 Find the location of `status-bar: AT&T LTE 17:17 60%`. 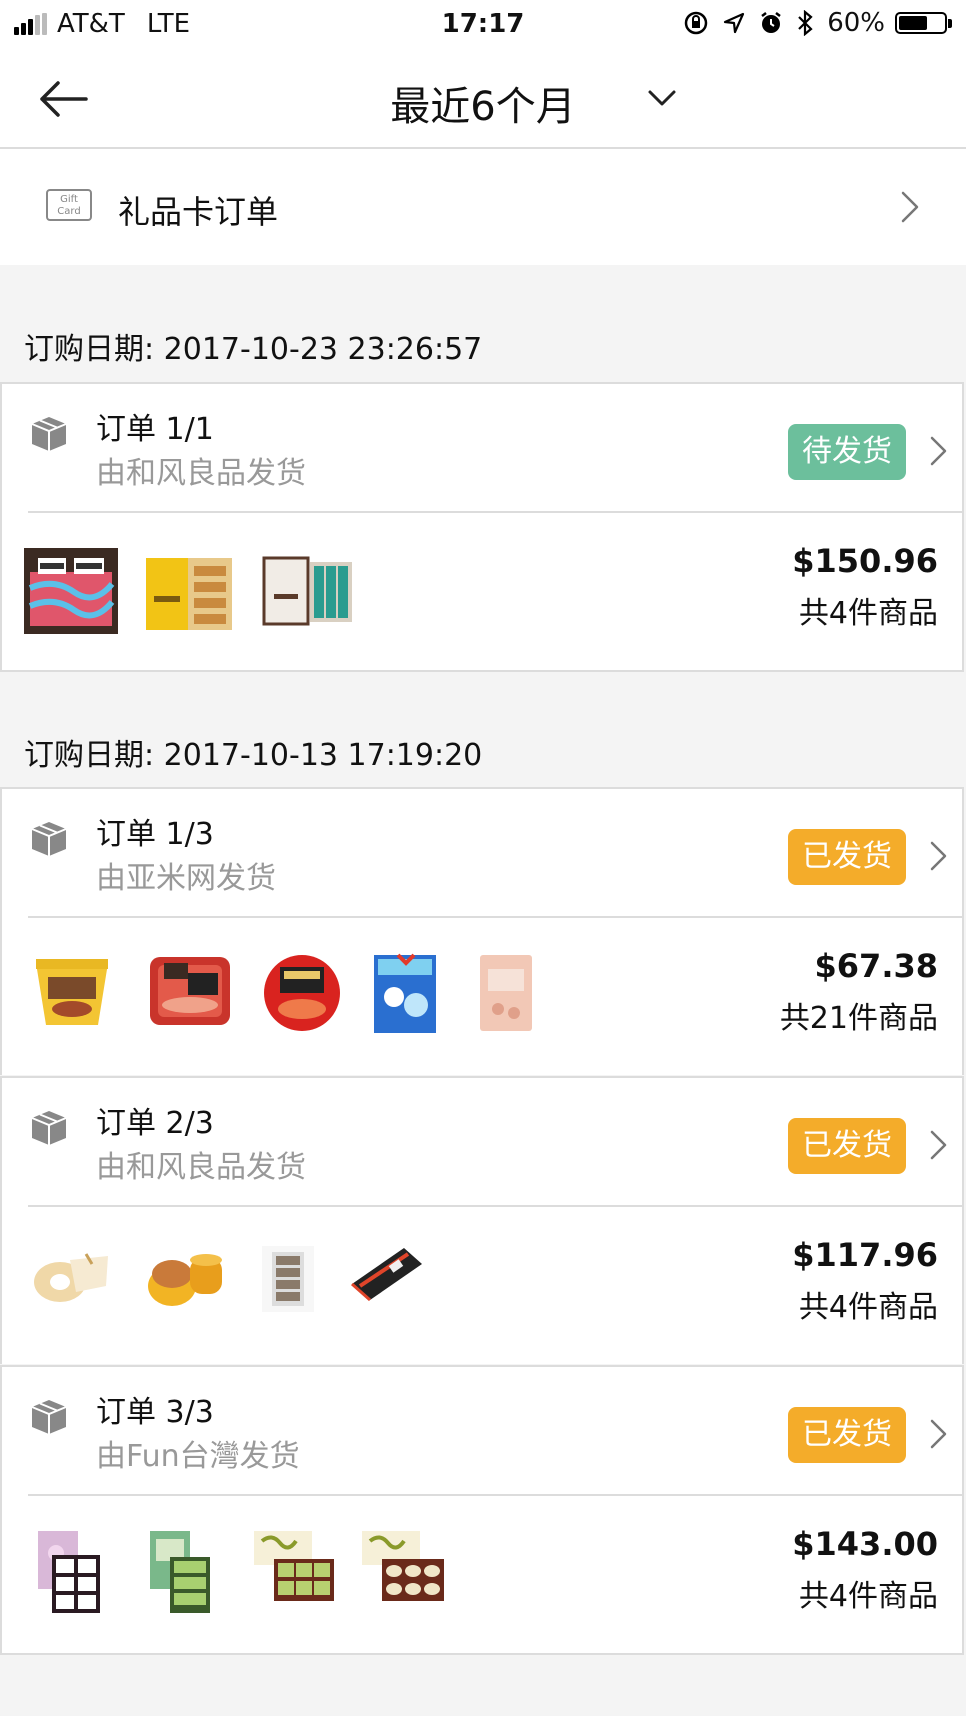

status-bar: AT&T LTE 17:17 60% is located at coordinates (483, 25).